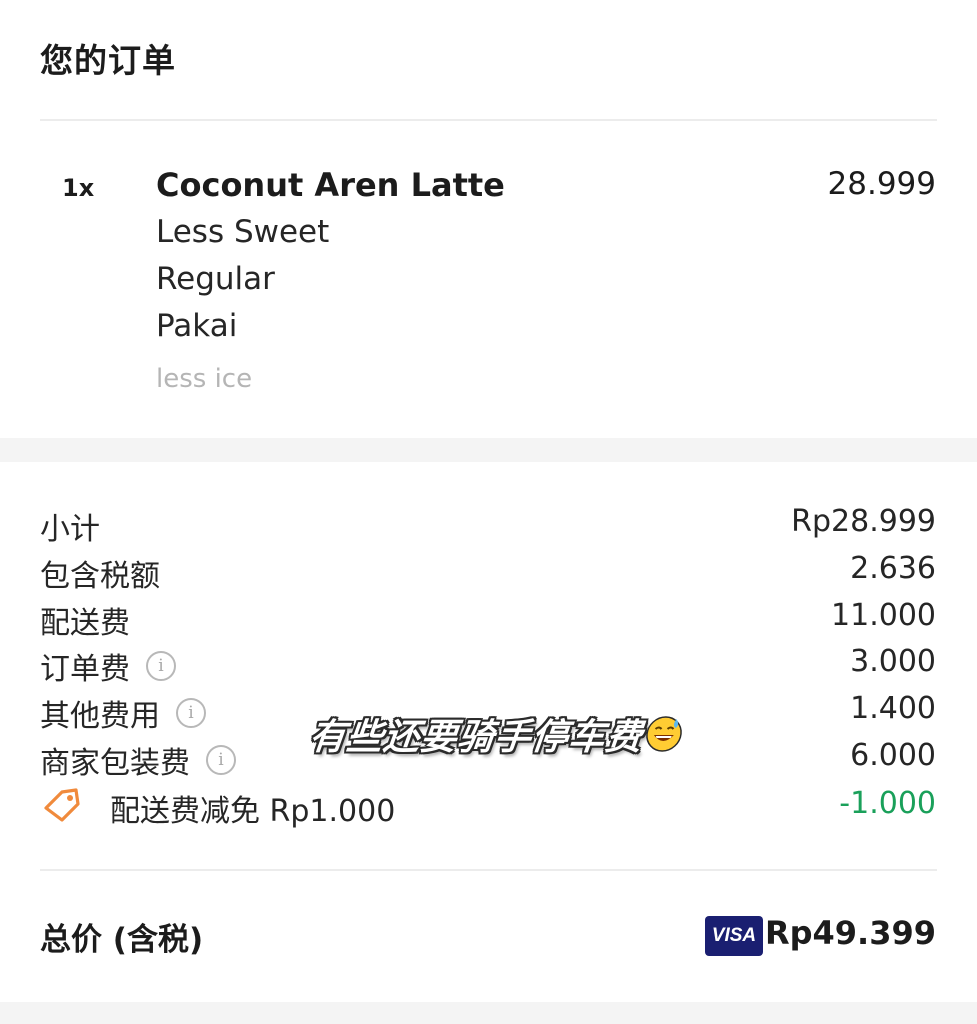 This screenshot has height=1024, width=977. I want to click on item-name: Coconut Aren Latte, so click(330, 185).